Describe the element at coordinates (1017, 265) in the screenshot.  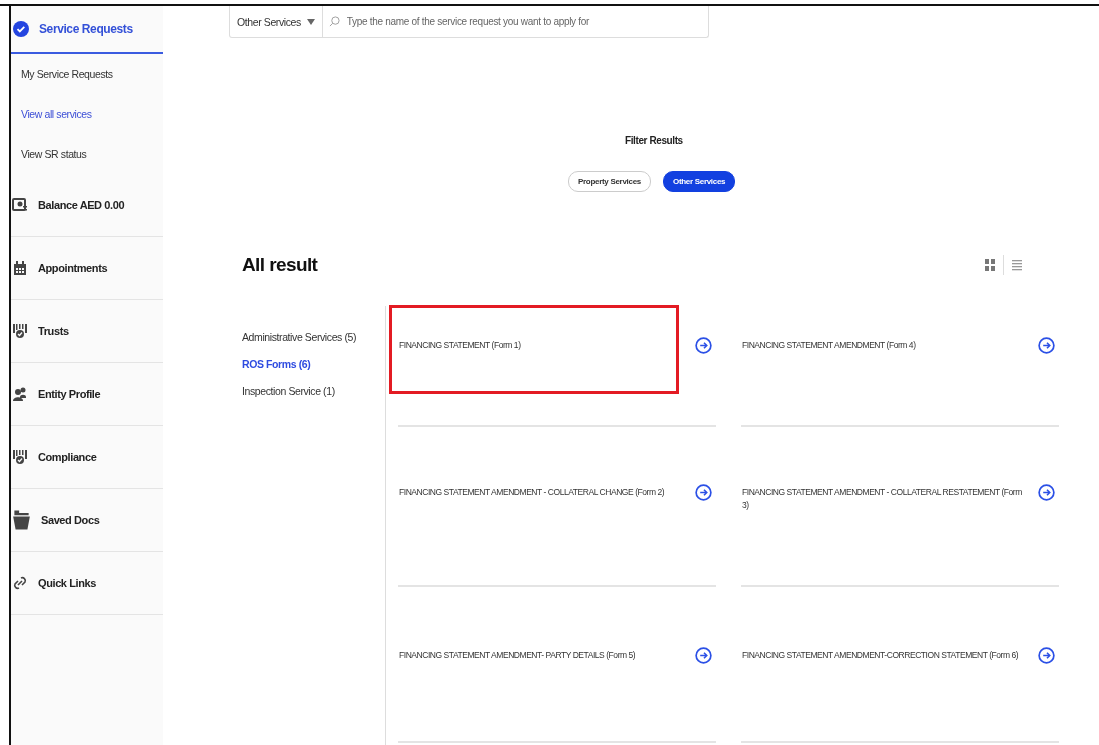
I see `list-view-icon` at that location.